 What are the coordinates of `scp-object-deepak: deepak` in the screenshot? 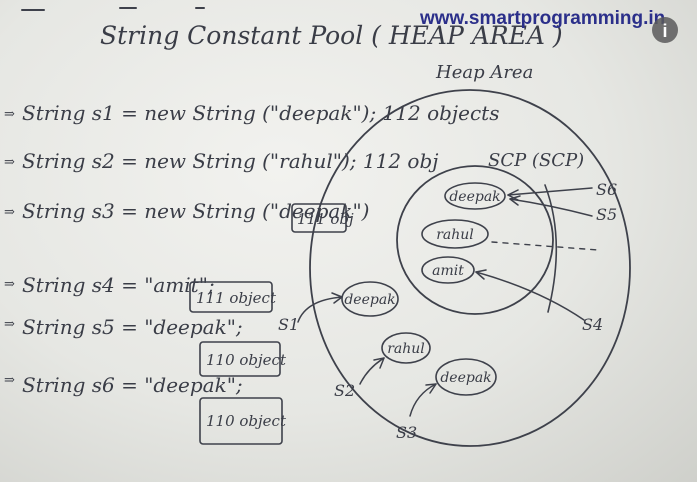 It's located at (475, 196).